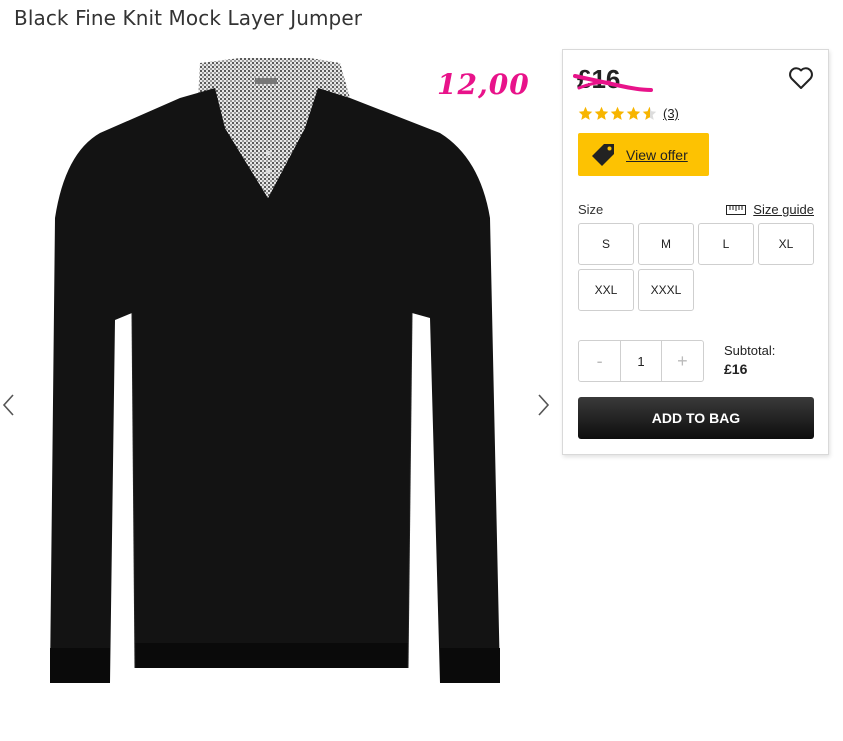 Image resolution: width=843 pixels, height=741 pixels. I want to click on quantity-stepper: - 1 +, so click(641, 361).